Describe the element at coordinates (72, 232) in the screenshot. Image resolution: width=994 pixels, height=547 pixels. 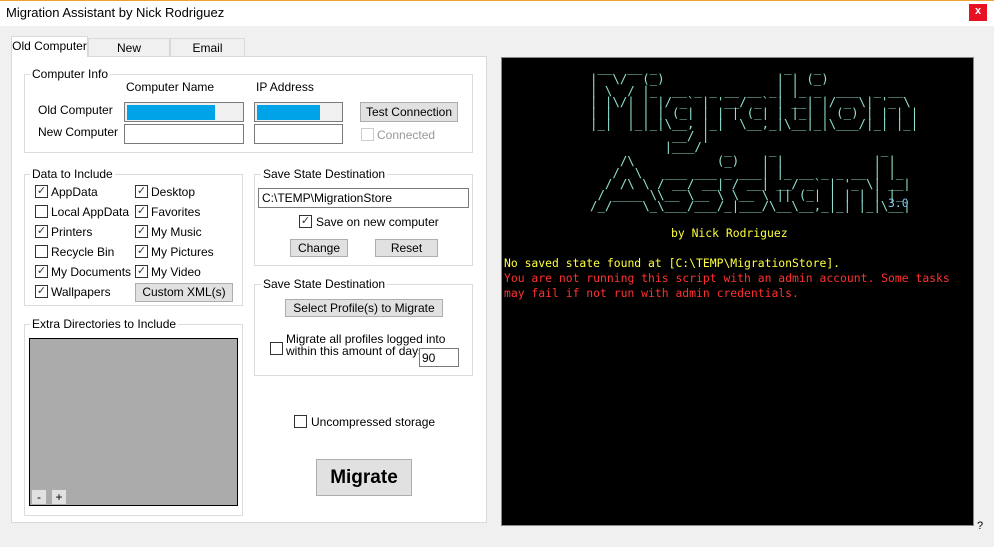
I see `include-label: Printers` at that location.